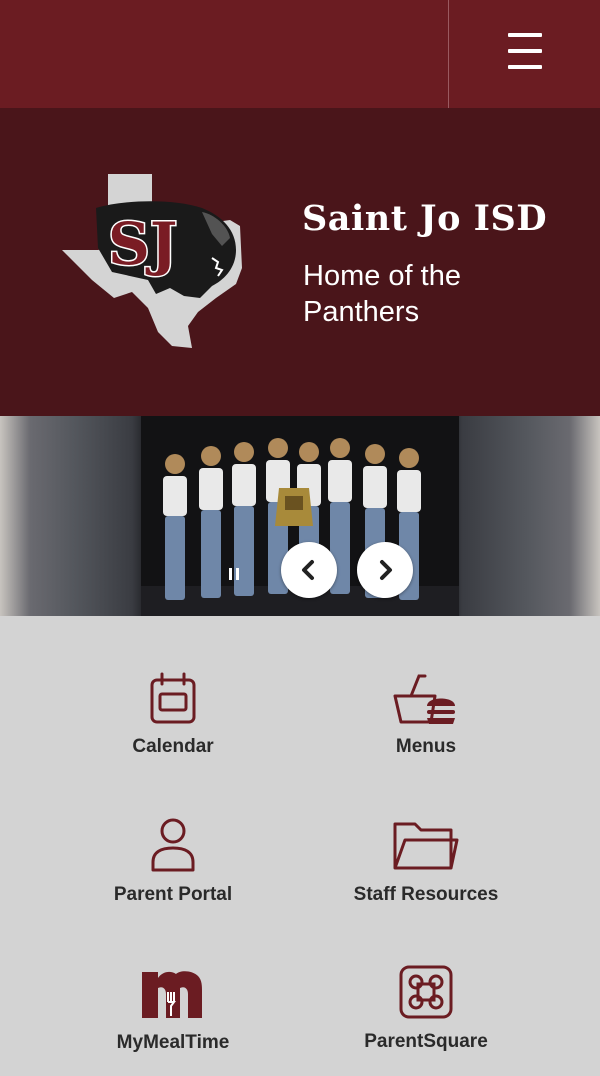 This screenshot has height=1076, width=600. I want to click on chevron-left-icon, so click(308, 570).